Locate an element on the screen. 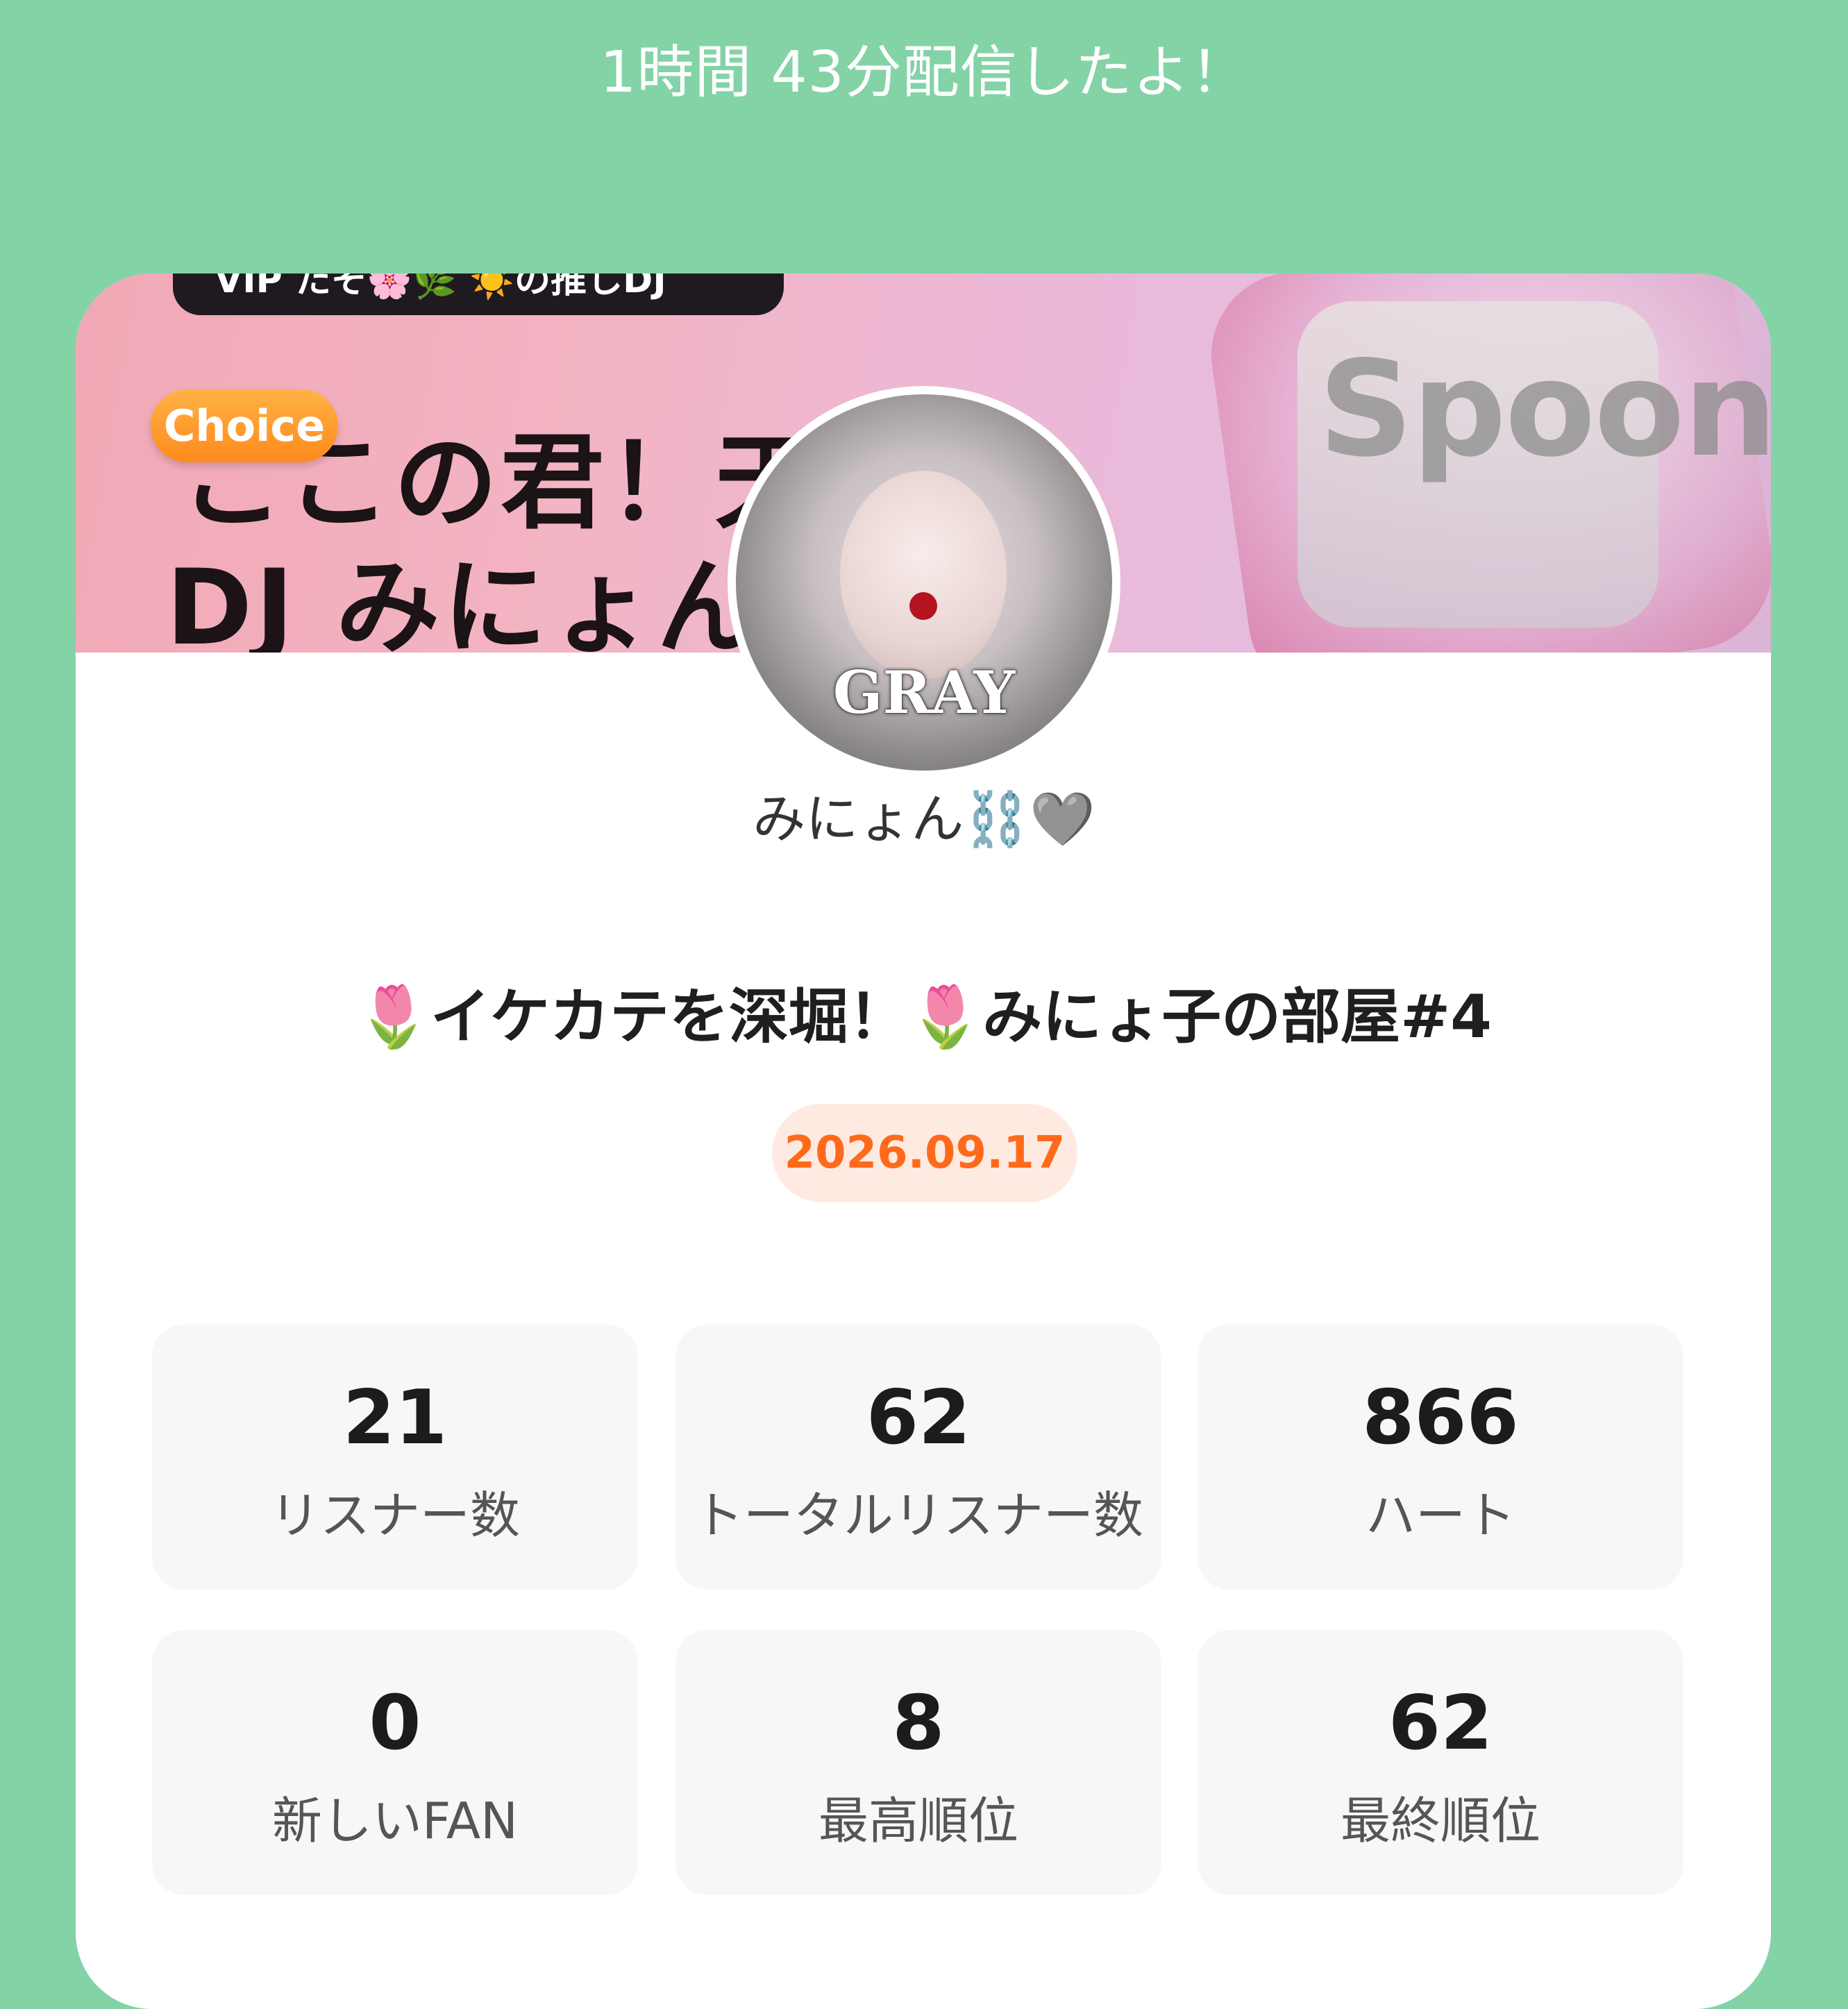 The width and height of the screenshot is (1848, 2009). stat-value: 8 is located at coordinates (918, 1723).